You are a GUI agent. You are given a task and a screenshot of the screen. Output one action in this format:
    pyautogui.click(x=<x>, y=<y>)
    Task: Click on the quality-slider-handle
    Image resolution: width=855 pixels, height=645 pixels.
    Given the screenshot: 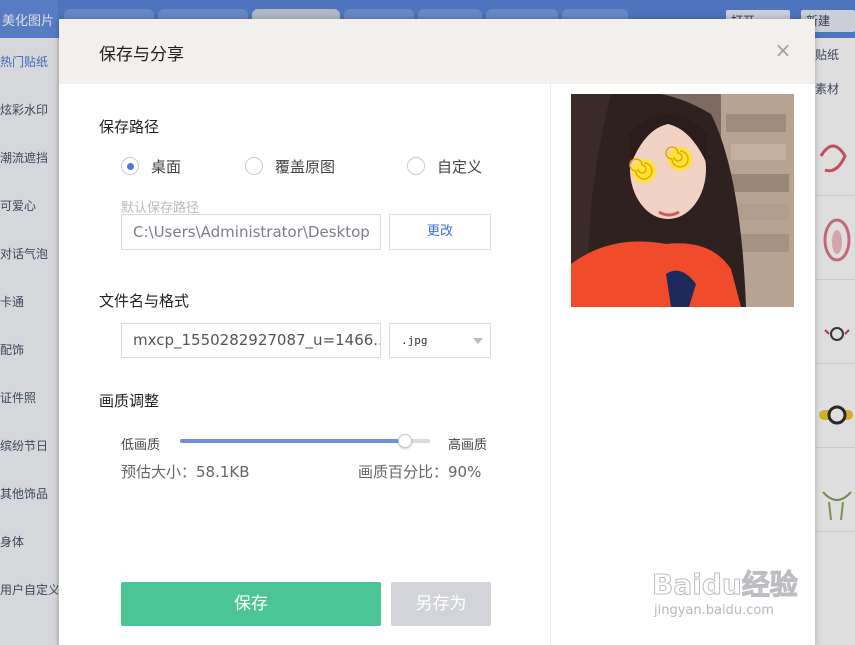 What is the action you would take?
    pyautogui.click(x=405, y=441)
    